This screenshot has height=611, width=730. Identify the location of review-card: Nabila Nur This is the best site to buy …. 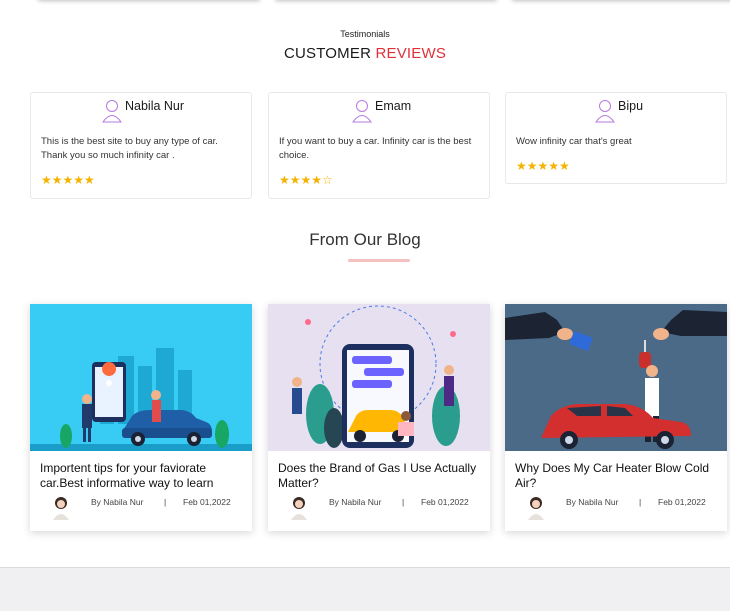
(141, 145).